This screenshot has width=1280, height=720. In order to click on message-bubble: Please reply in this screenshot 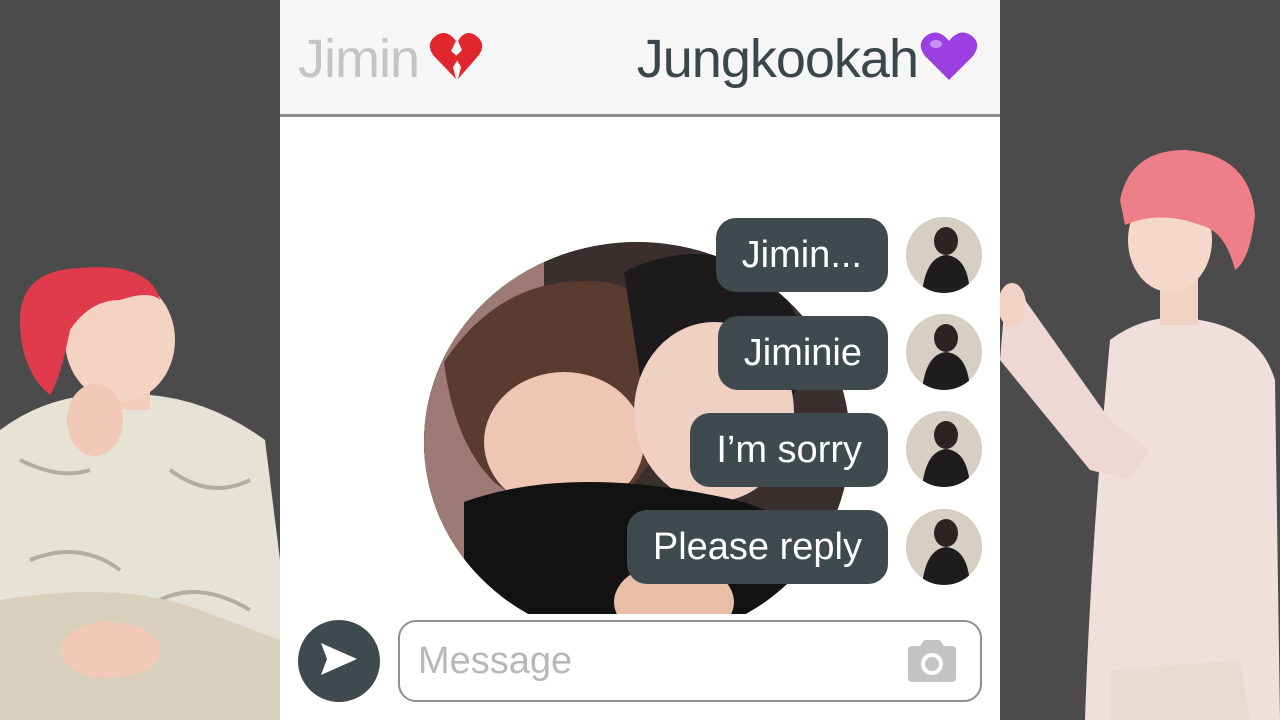, I will do `click(757, 547)`.